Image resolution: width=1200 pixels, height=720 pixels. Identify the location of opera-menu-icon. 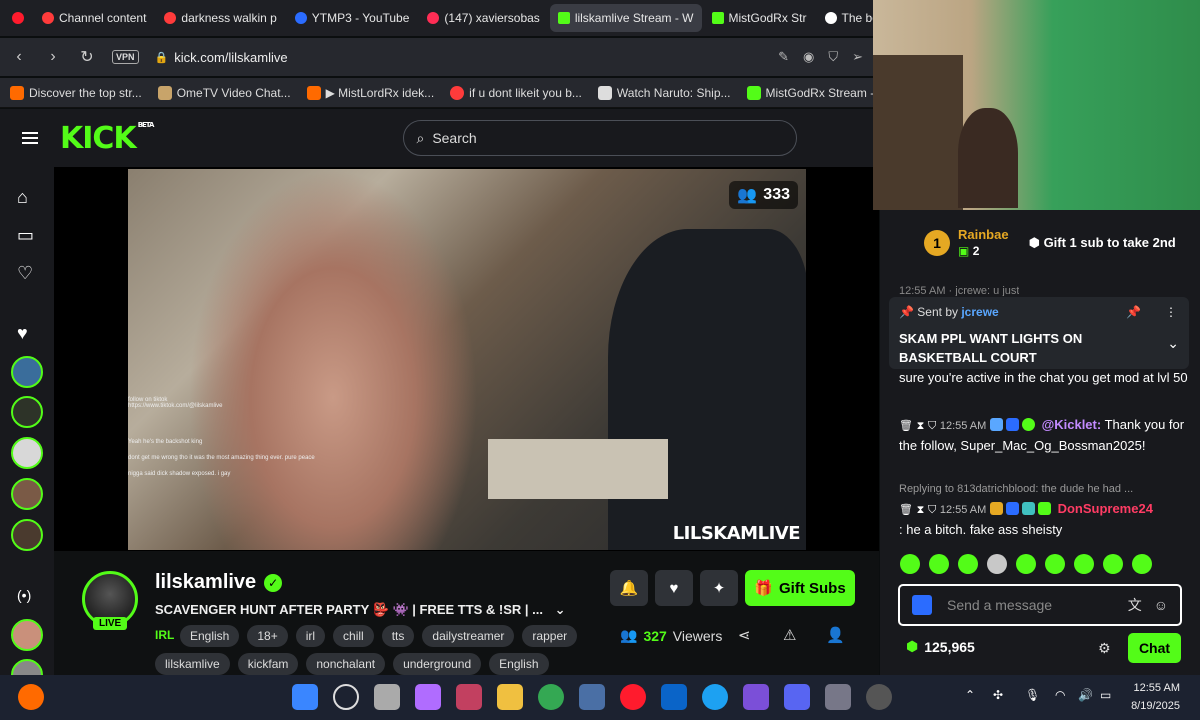
(18, 18).